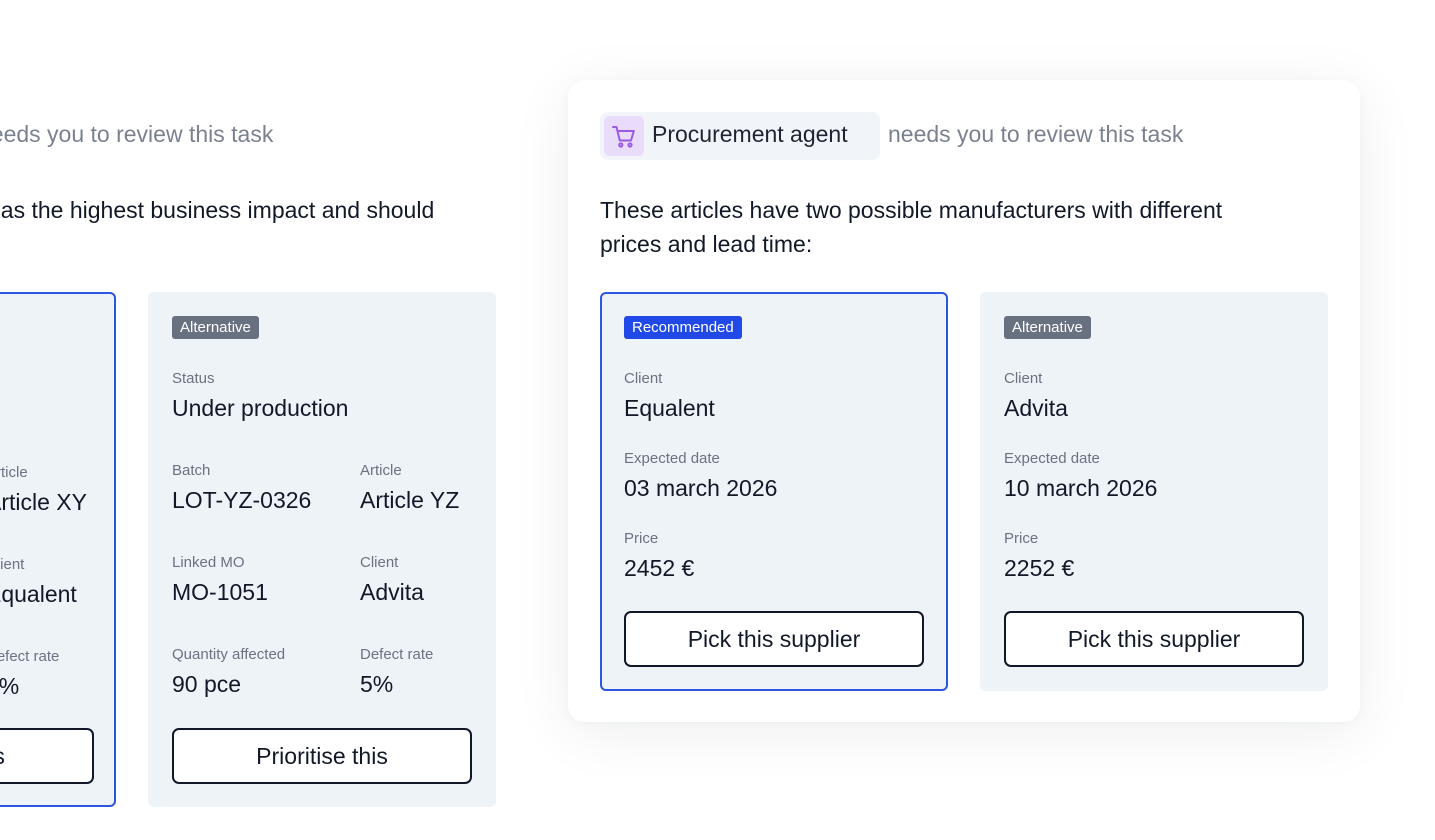 This screenshot has height=840, width=1435. What do you see at coordinates (43, 502) in the screenshot?
I see `article-value: Article XY` at bounding box center [43, 502].